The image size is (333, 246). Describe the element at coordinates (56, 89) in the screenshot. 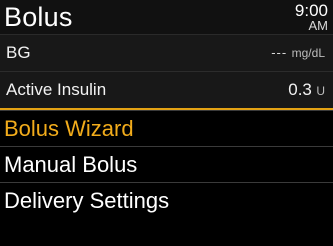

I see `active-insulin-label: Active Insulin` at that location.